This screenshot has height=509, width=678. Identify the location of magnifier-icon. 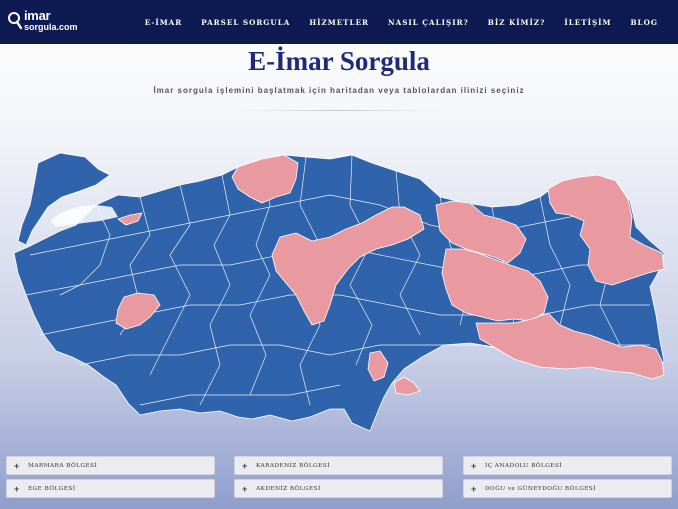
(14, 21).